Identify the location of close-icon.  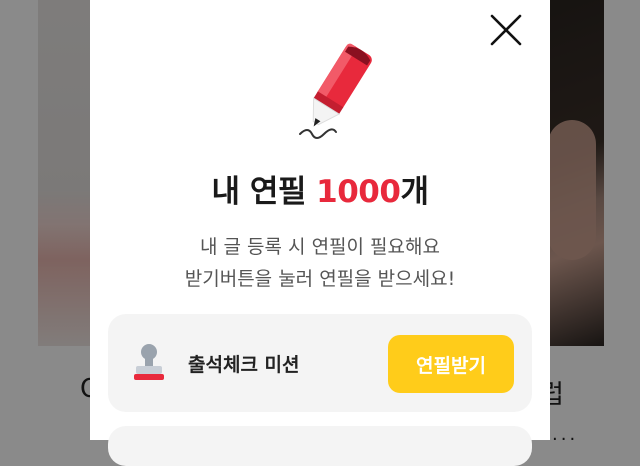
(506, 30).